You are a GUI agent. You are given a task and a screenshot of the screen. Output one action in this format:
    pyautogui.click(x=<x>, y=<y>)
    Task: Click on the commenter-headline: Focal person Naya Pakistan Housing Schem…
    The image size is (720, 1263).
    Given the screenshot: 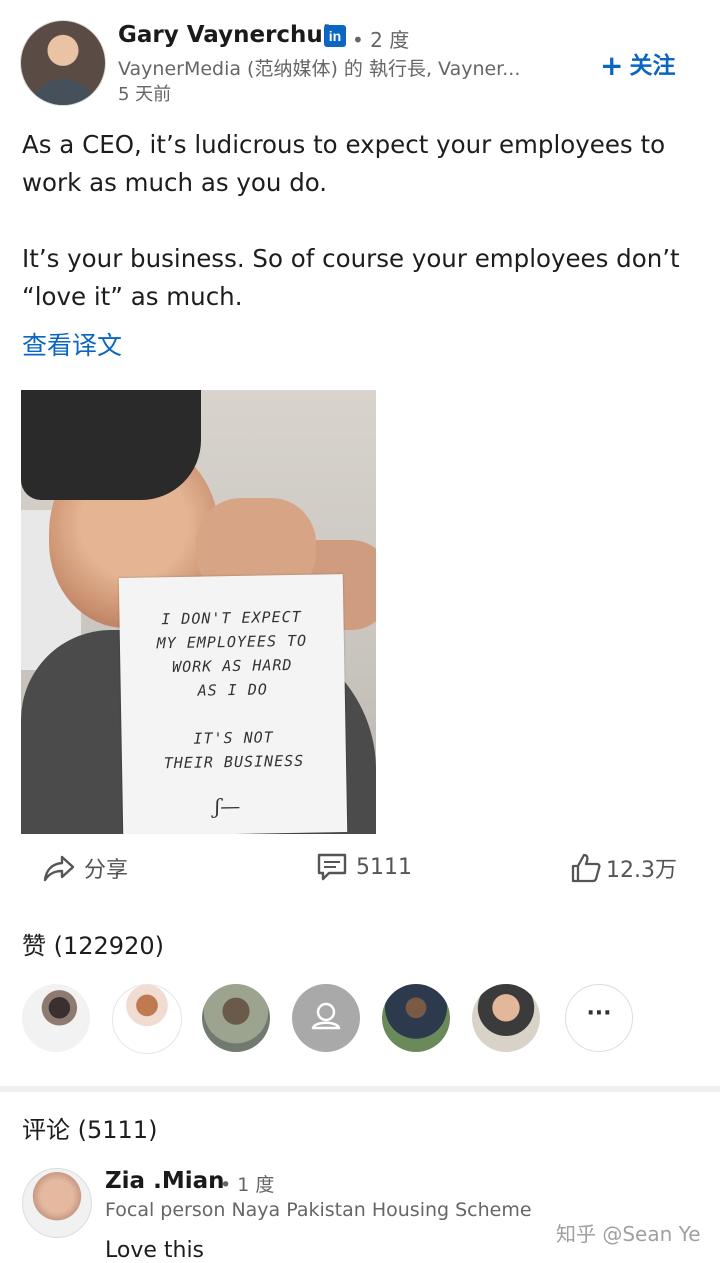 What is the action you would take?
    pyautogui.click(x=318, y=1210)
    